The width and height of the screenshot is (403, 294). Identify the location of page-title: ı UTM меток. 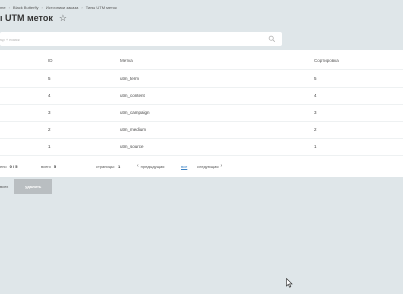
(26, 18).